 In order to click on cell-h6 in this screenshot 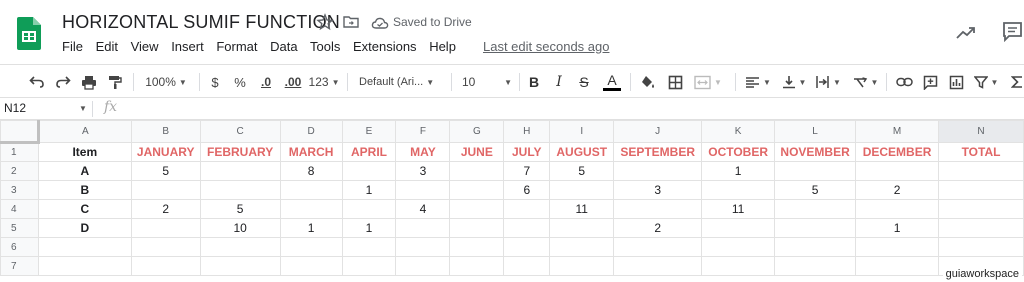, I will do `click(527, 247)`.